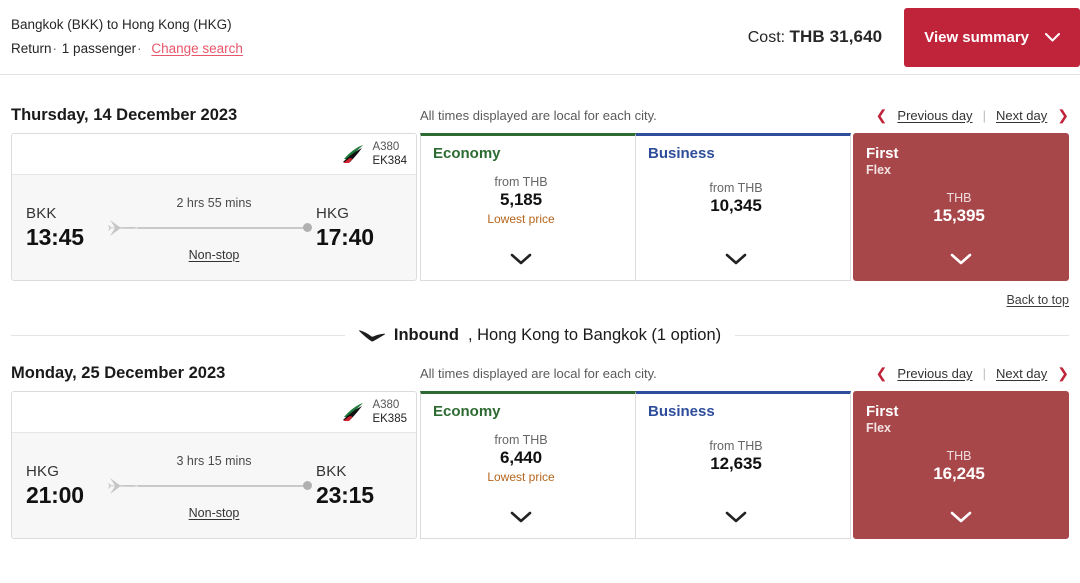  I want to click on cost-value: THB 31,640, so click(836, 36).